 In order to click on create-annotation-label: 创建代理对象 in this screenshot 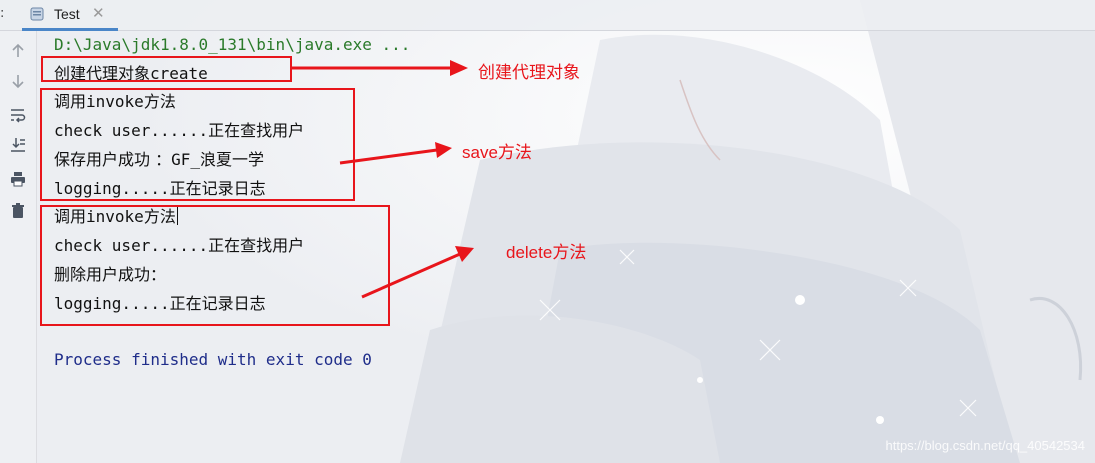, I will do `click(529, 72)`.